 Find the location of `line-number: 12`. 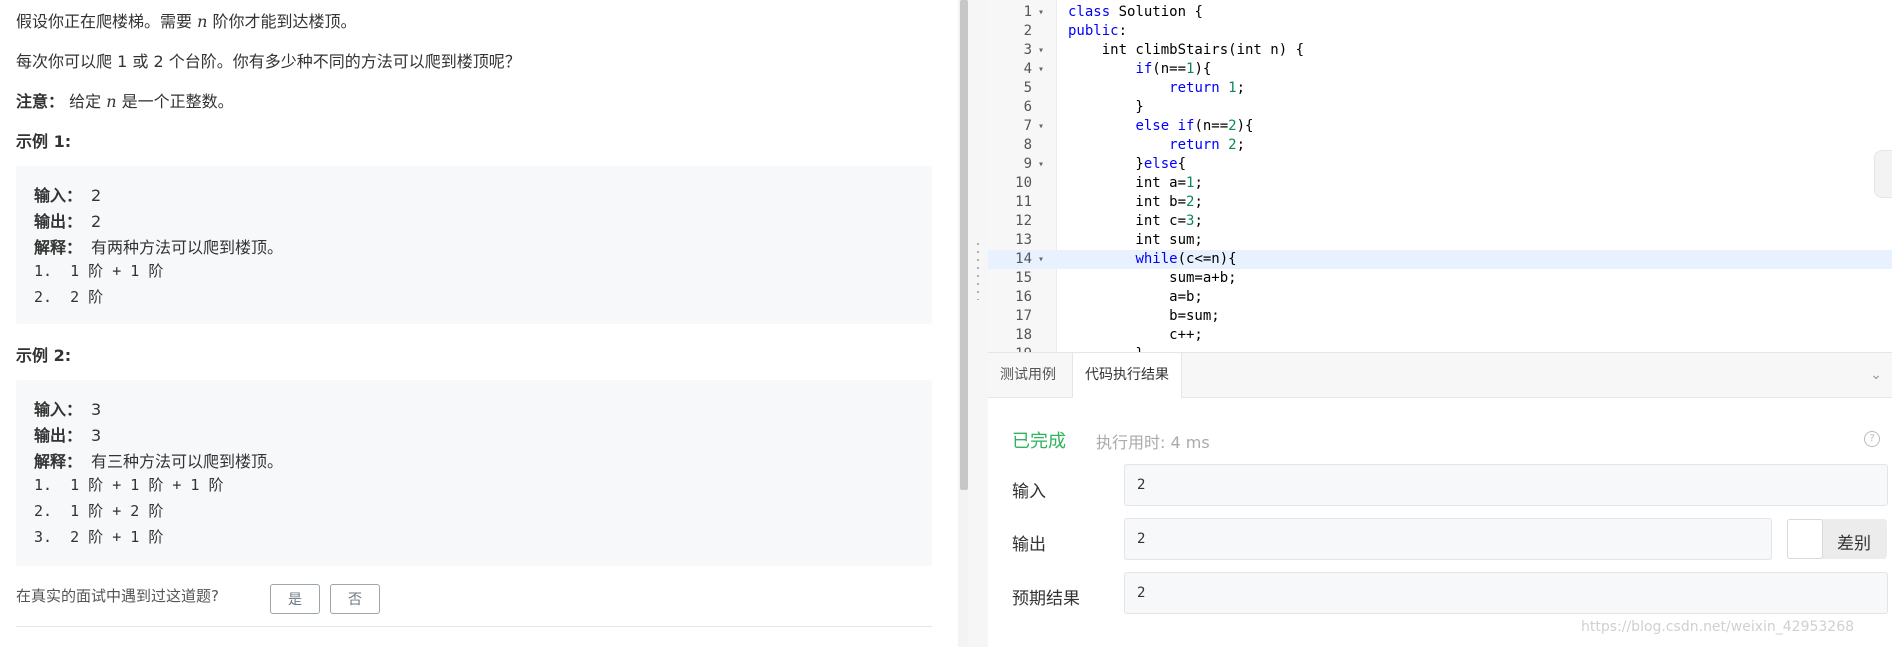

line-number: 12 is located at coordinates (1023, 221).